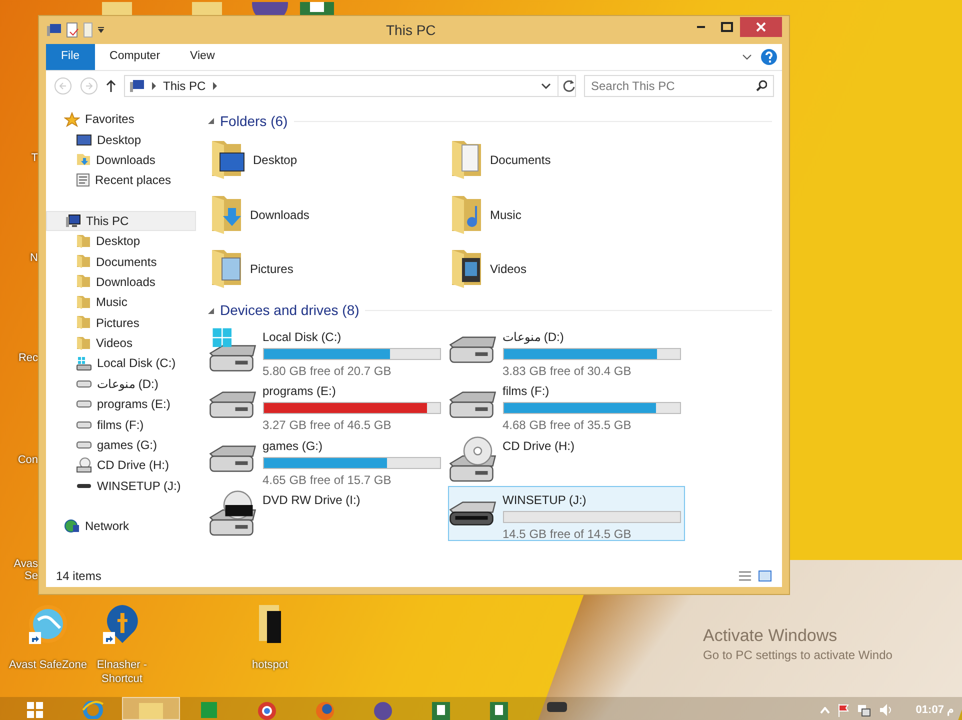  Describe the element at coordinates (864, 710) in the screenshot. I see `network-icon` at that location.